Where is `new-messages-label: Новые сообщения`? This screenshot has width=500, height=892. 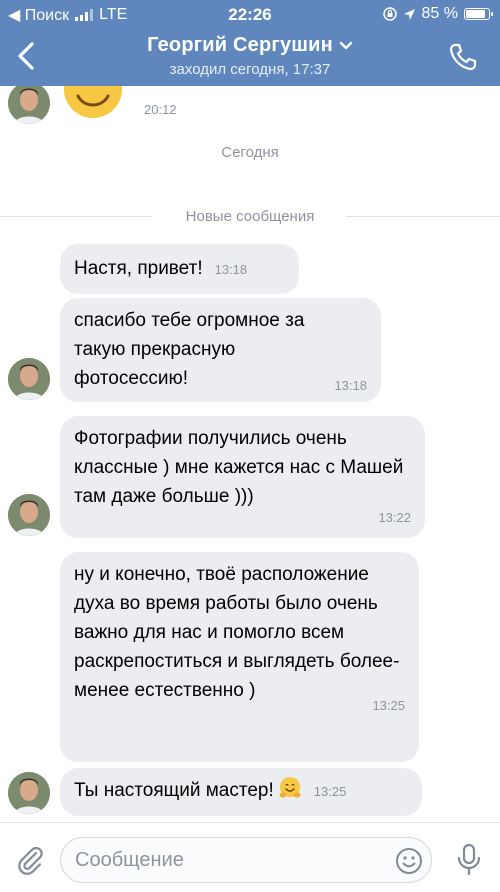 new-messages-label: Новые сообщения is located at coordinates (250, 216).